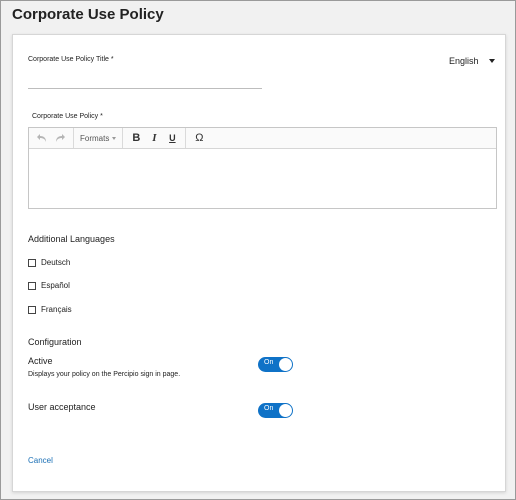  What do you see at coordinates (136, 138) in the screenshot?
I see `bold-icon: B` at bounding box center [136, 138].